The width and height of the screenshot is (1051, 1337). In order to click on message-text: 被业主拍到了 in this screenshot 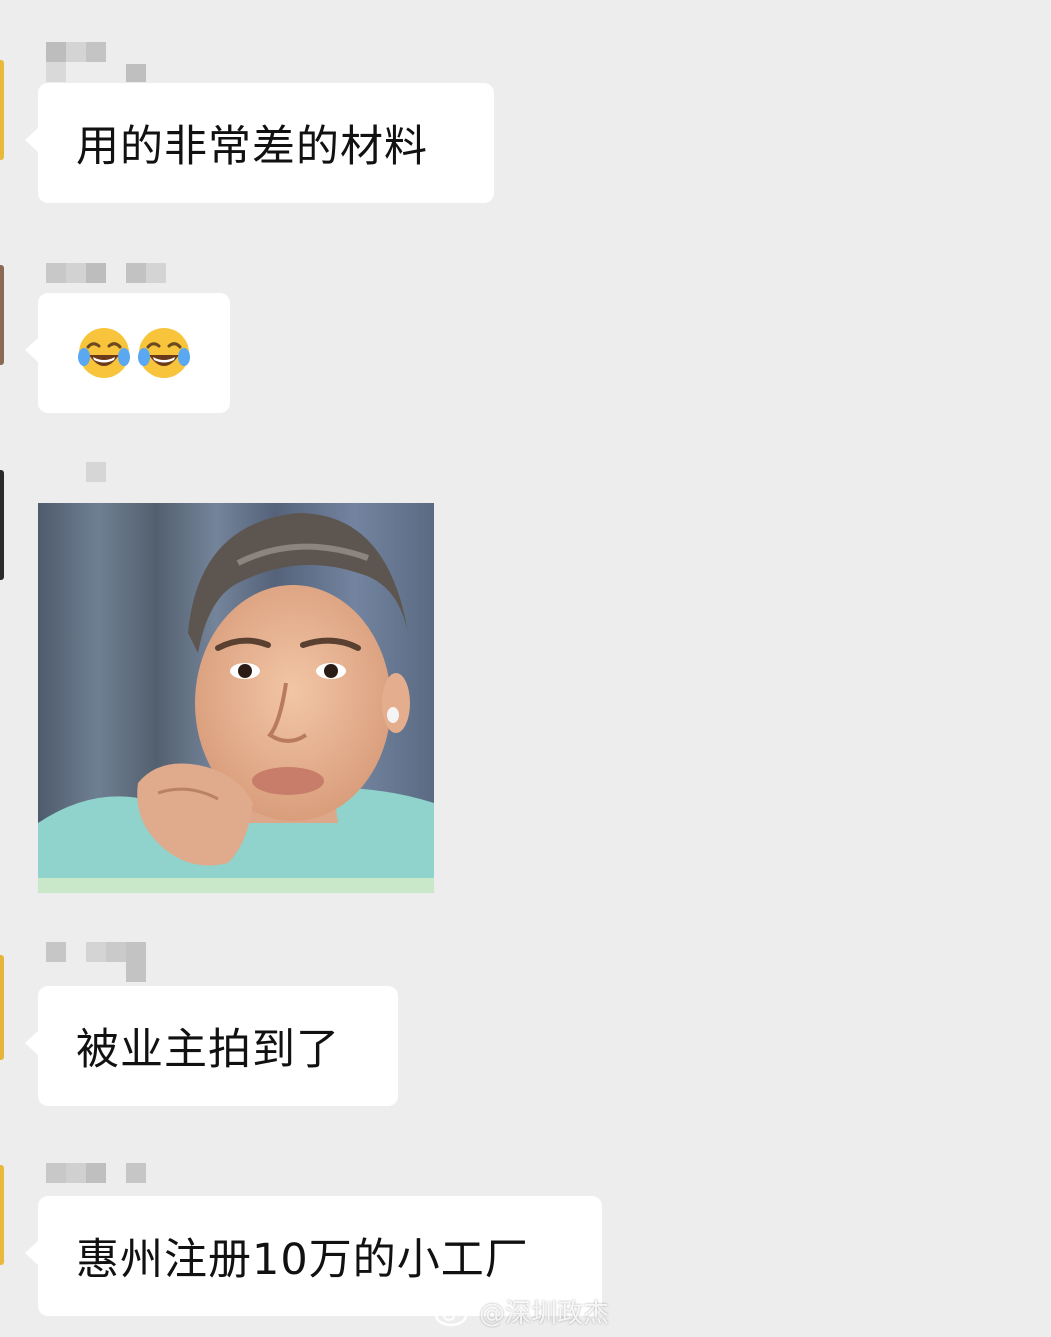, I will do `click(208, 1050)`.